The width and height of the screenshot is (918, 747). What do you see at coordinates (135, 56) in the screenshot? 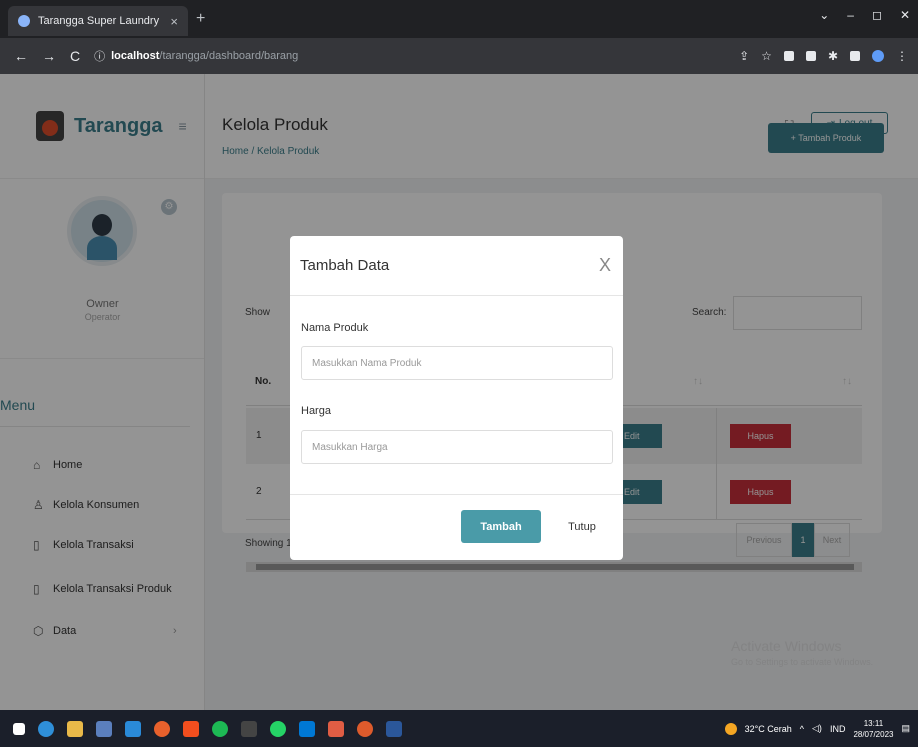
I see `url-host: localhost` at bounding box center [135, 56].